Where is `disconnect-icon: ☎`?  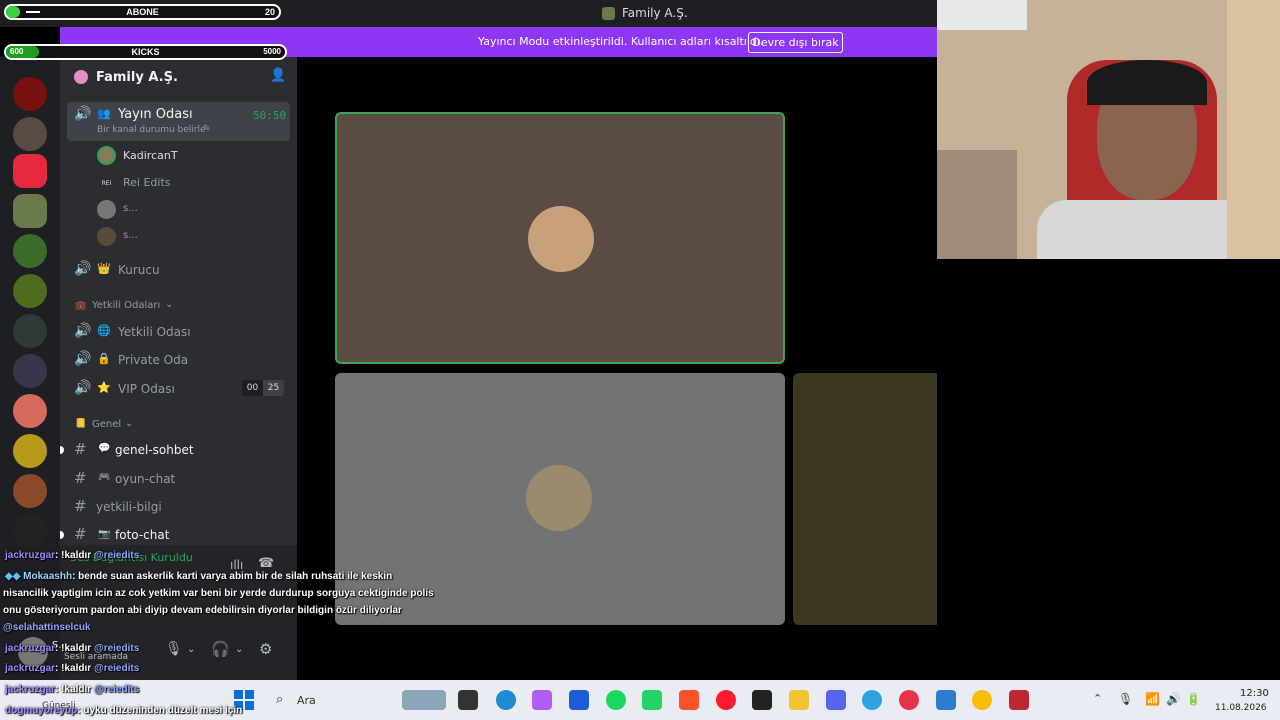
disconnect-icon: ☎ is located at coordinates (266, 563).